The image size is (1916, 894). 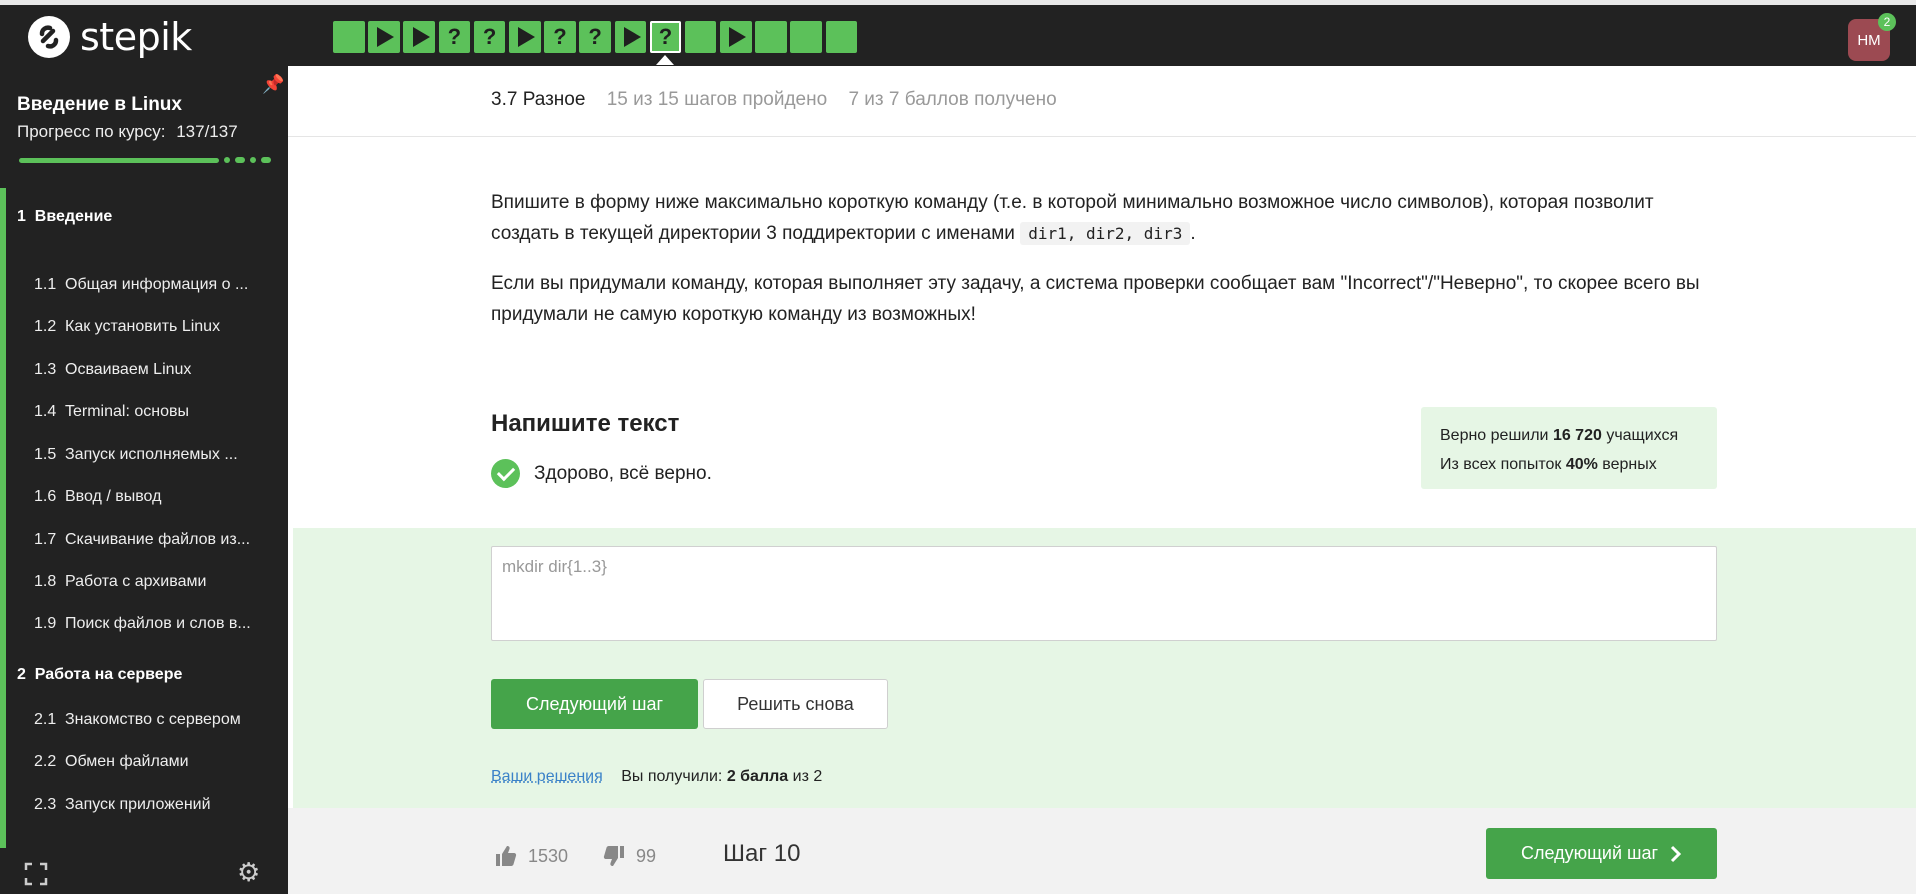 What do you see at coordinates (247, 160) in the screenshot?
I see `progress-bar-dots` at bounding box center [247, 160].